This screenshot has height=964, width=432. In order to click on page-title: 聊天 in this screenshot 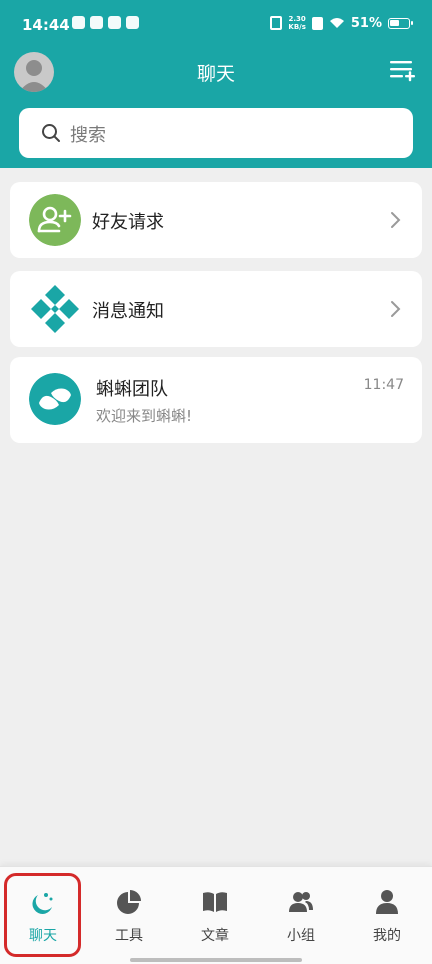, I will do `click(215, 74)`.